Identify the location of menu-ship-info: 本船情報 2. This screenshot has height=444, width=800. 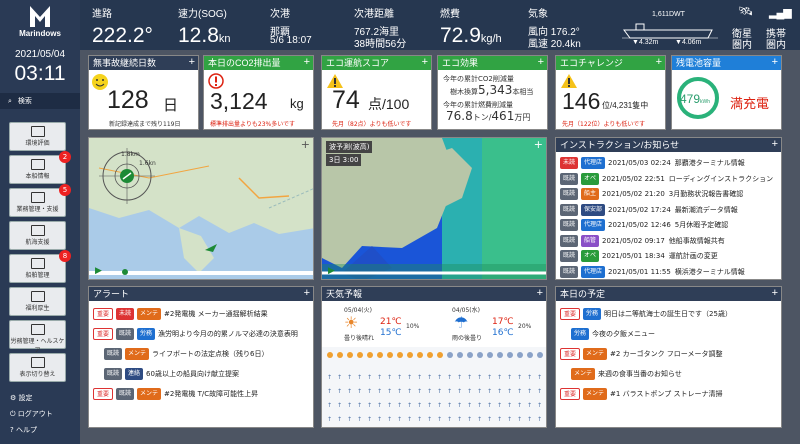
(40, 167).